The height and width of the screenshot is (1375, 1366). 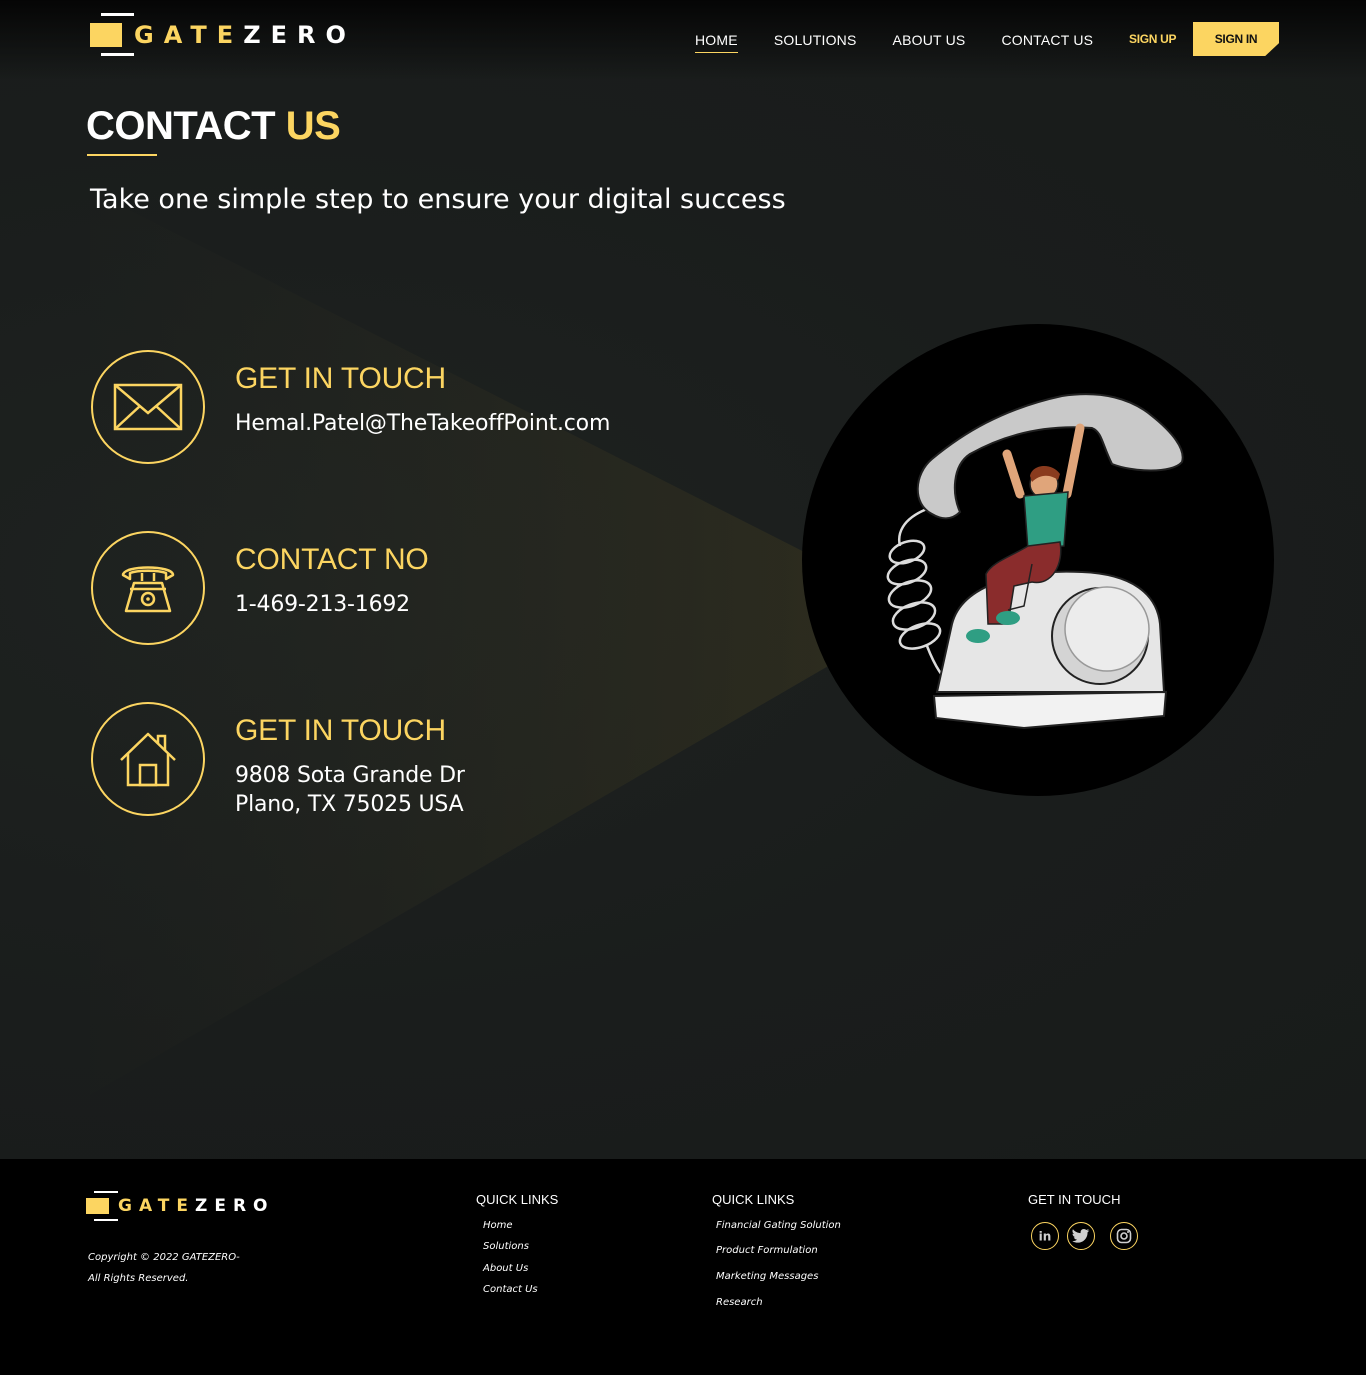 What do you see at coordinates (1047, 42) in the screenshot?
I see `nav-contact-us: CONTACT US` at bounding box center [1047, 42].